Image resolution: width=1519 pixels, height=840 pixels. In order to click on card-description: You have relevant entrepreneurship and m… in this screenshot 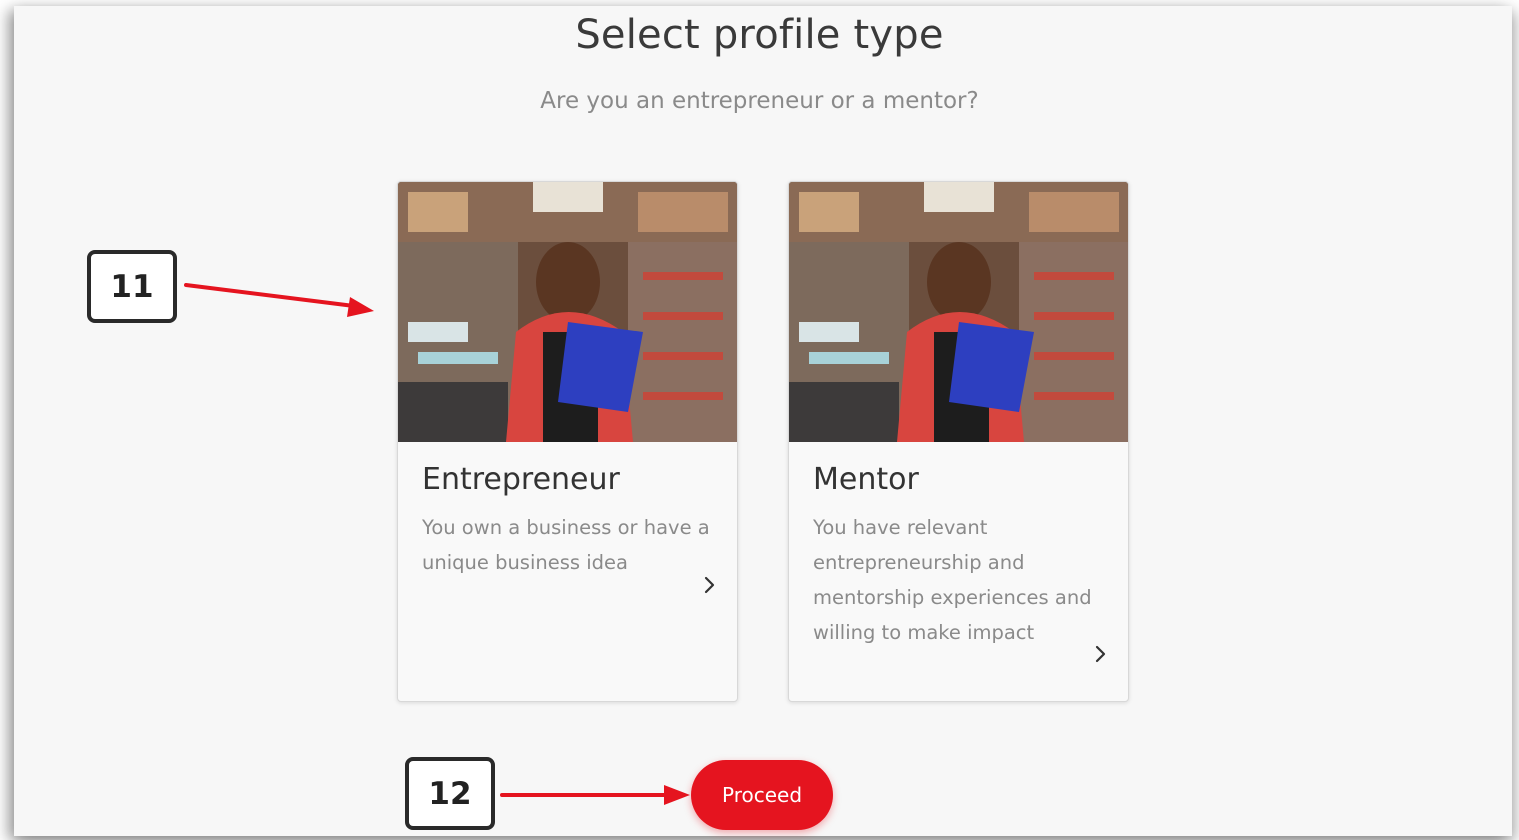, I will do `click(952, 580)`.